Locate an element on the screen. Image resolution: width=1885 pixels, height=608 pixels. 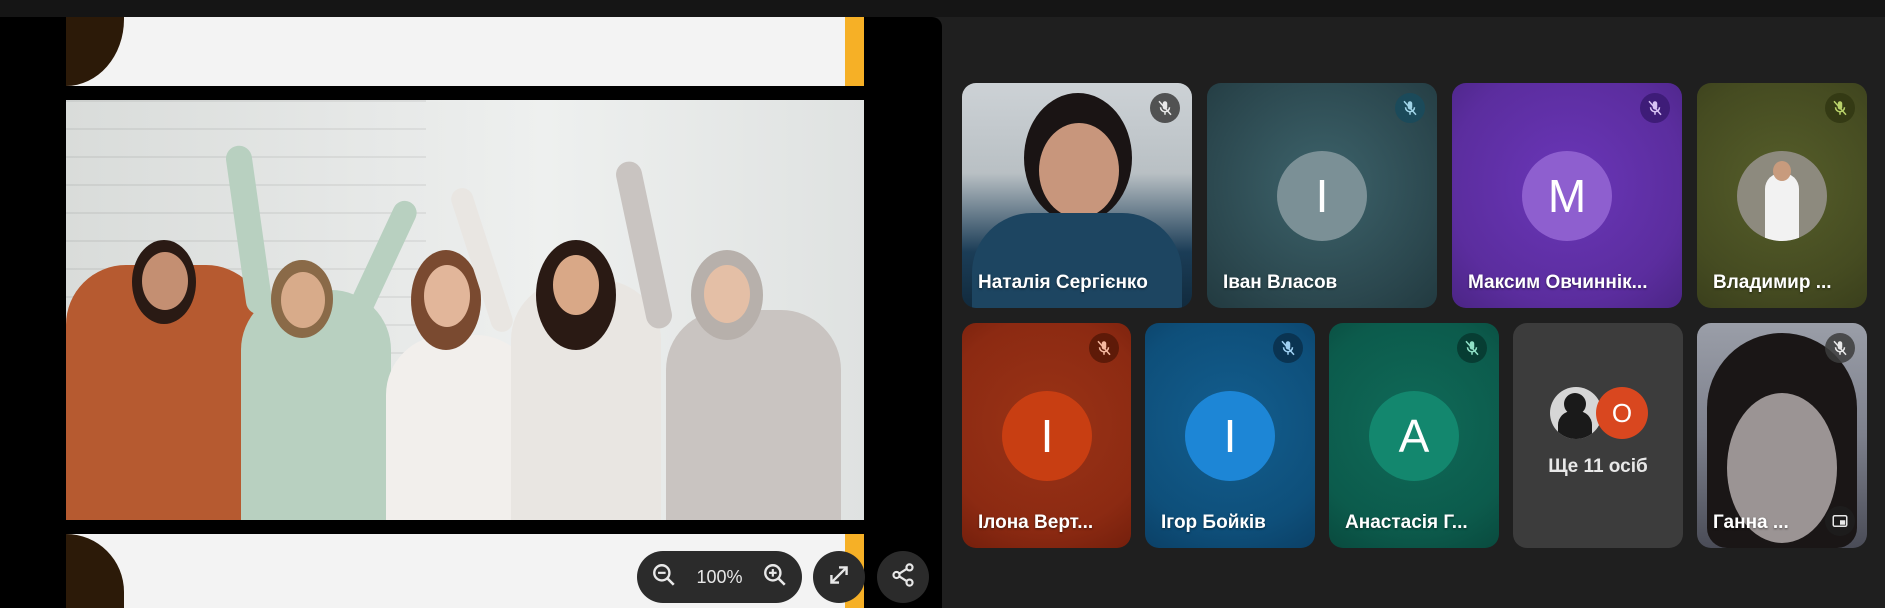
avatar: А is located at coordinates (1414, 436).